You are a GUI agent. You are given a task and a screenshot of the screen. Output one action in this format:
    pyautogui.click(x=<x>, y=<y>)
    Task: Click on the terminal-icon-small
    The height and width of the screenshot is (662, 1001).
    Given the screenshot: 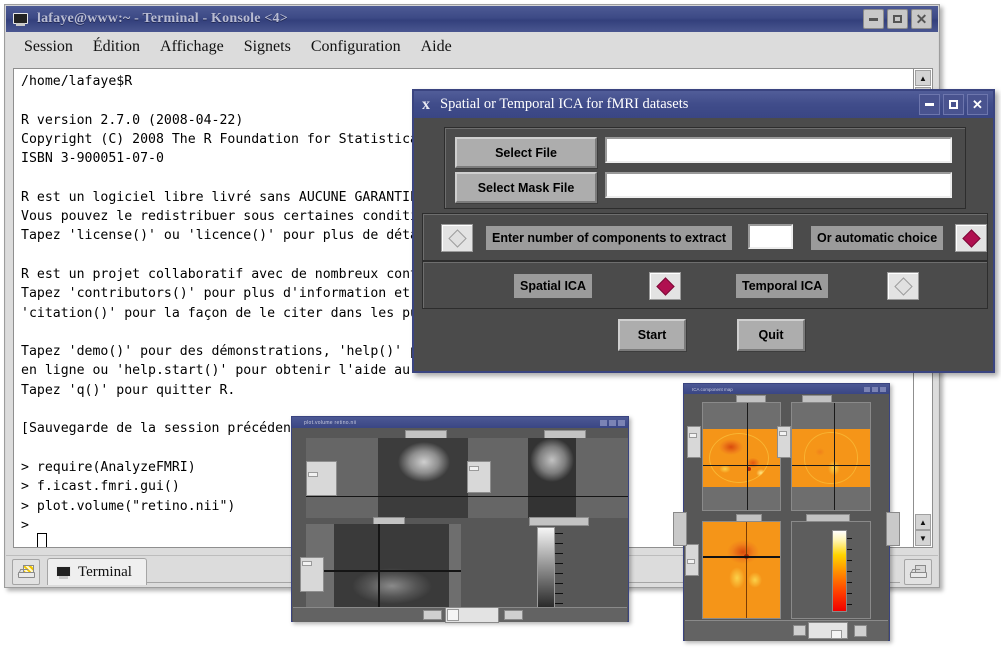 What is the action you would take?
    pyautogui.click(x=63, y=572)
    